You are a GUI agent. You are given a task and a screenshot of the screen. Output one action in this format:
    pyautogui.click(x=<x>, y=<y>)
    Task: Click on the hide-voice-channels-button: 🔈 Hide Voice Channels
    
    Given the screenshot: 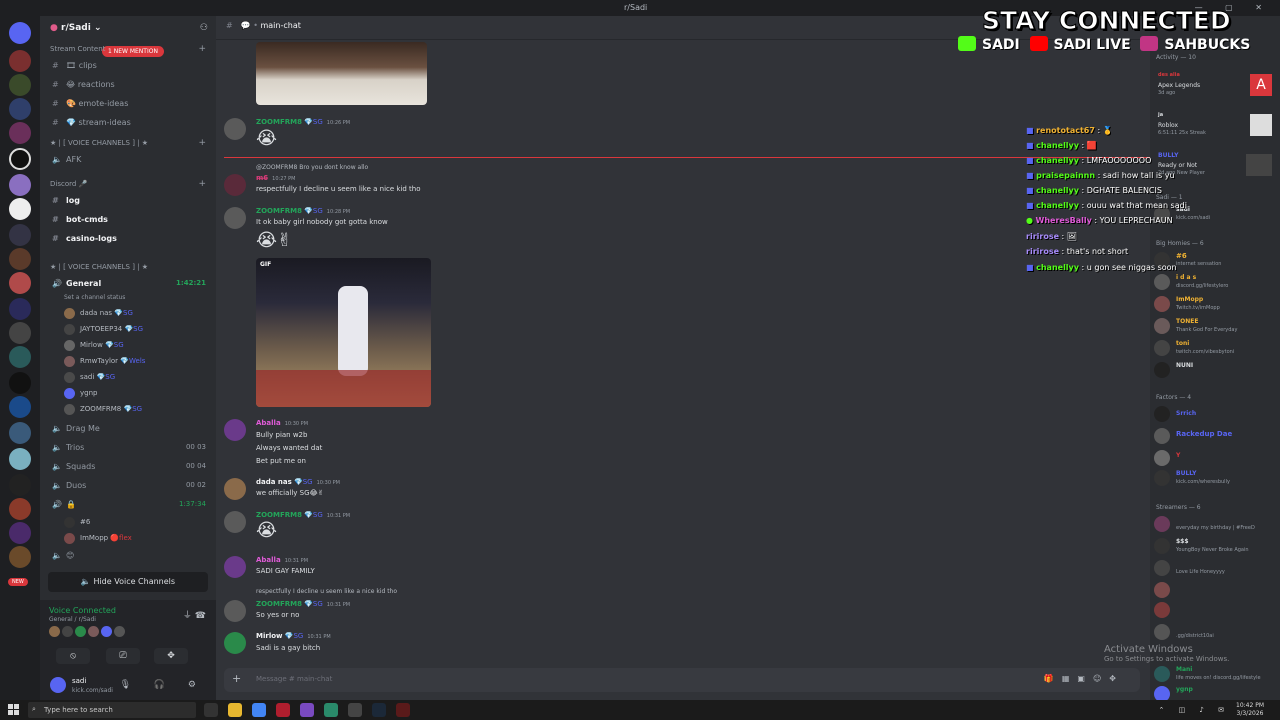 What is the action you would take?
    pyautogui.click(x=128, y=582)
    